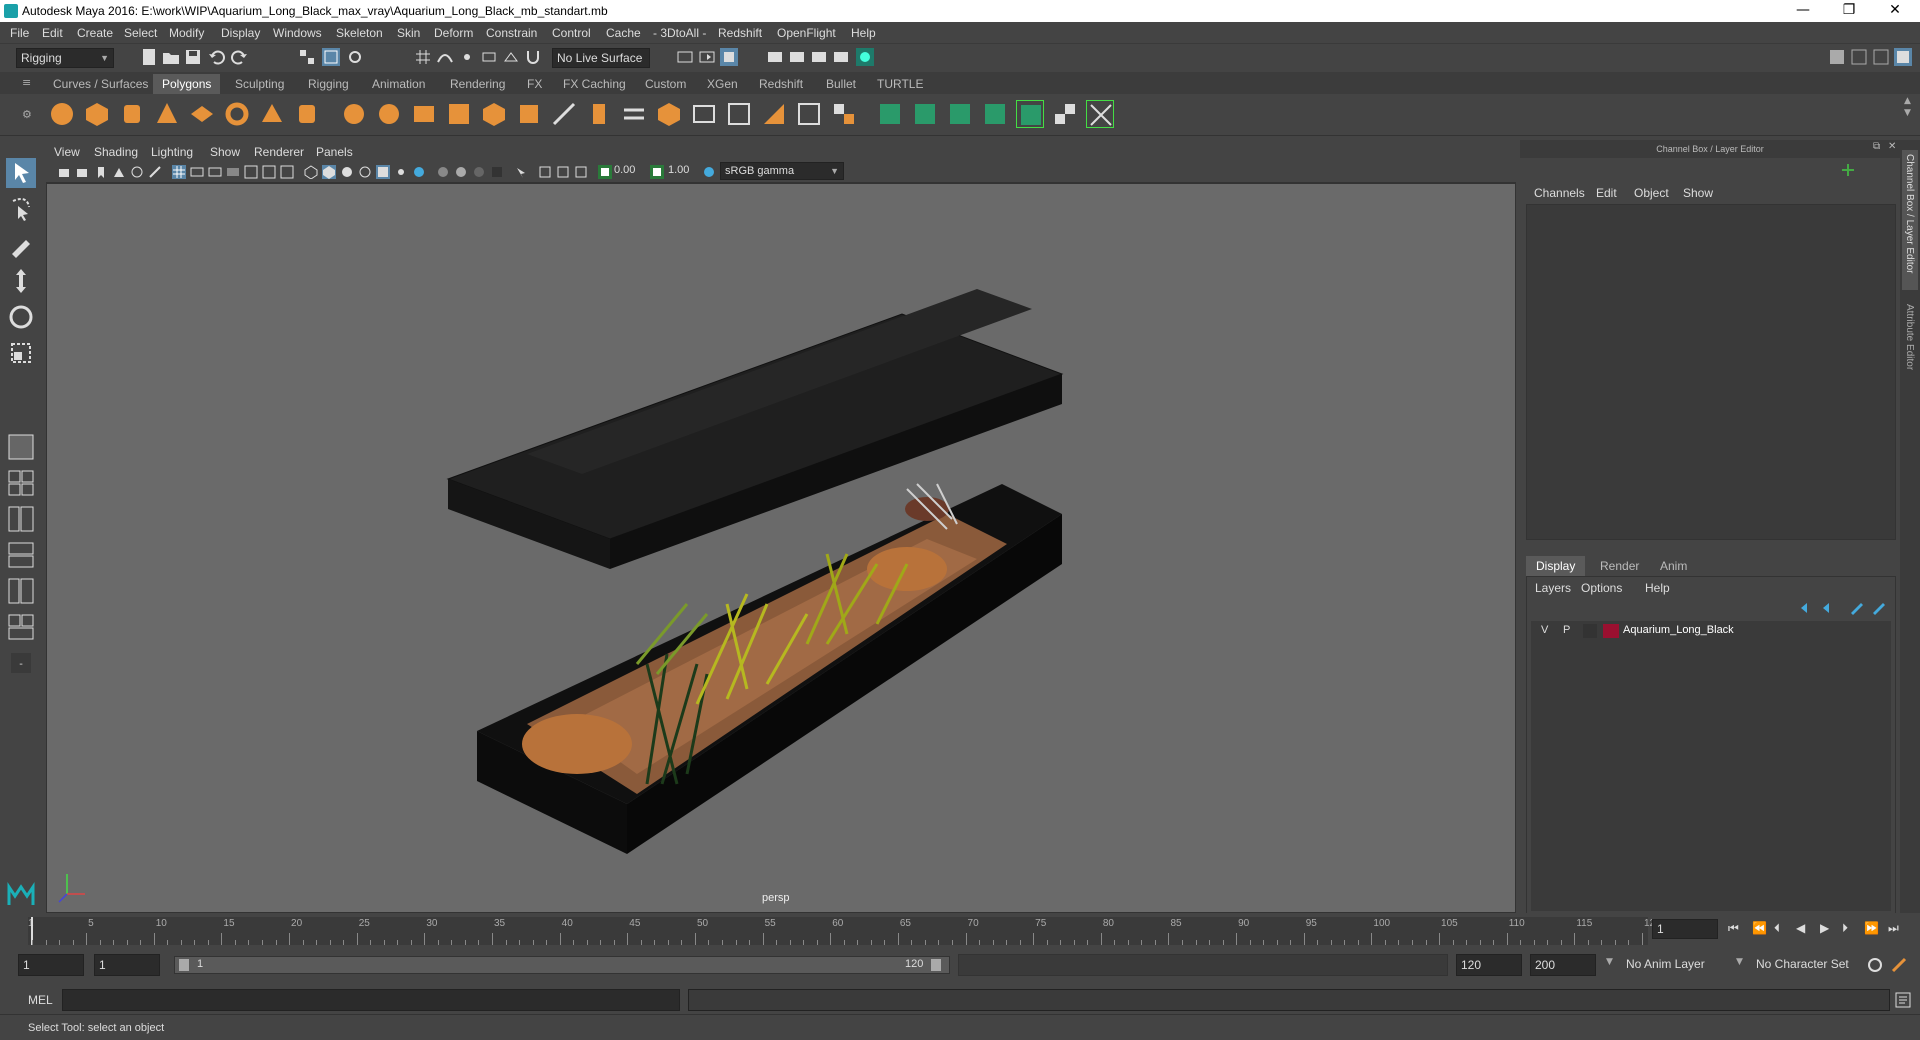  What do you see at coordinates (297, 33) in the screenshot?
I see `menu-windows: Windows` at bounding box center [297, 33].